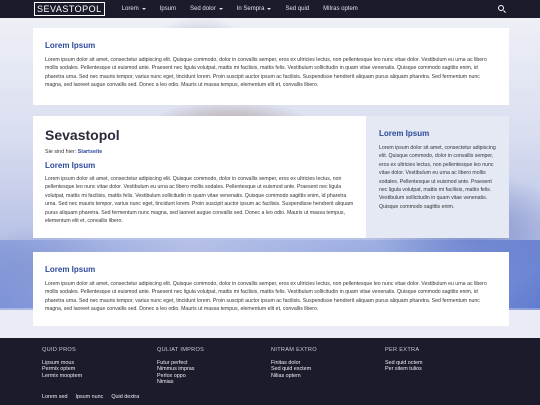  Describe the element at coordinates (203, 9) in the screenshot. I see `nav-item-label: Sed dolor` at that location.